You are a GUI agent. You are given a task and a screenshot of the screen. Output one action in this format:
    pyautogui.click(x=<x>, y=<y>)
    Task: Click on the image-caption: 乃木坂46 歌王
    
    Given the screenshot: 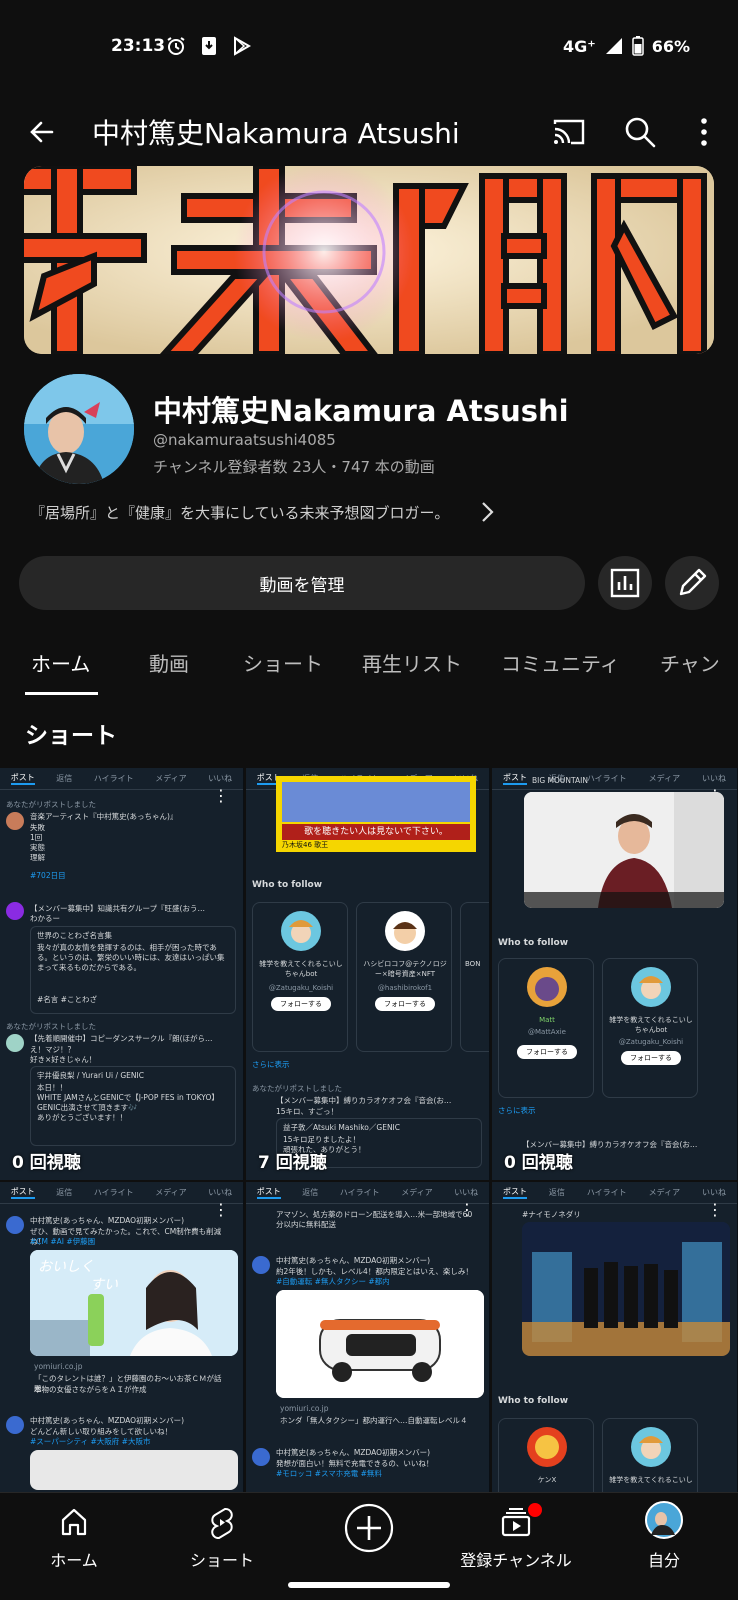 What is the action you would take?
    pyautogui.click(x=305, y=845)
    